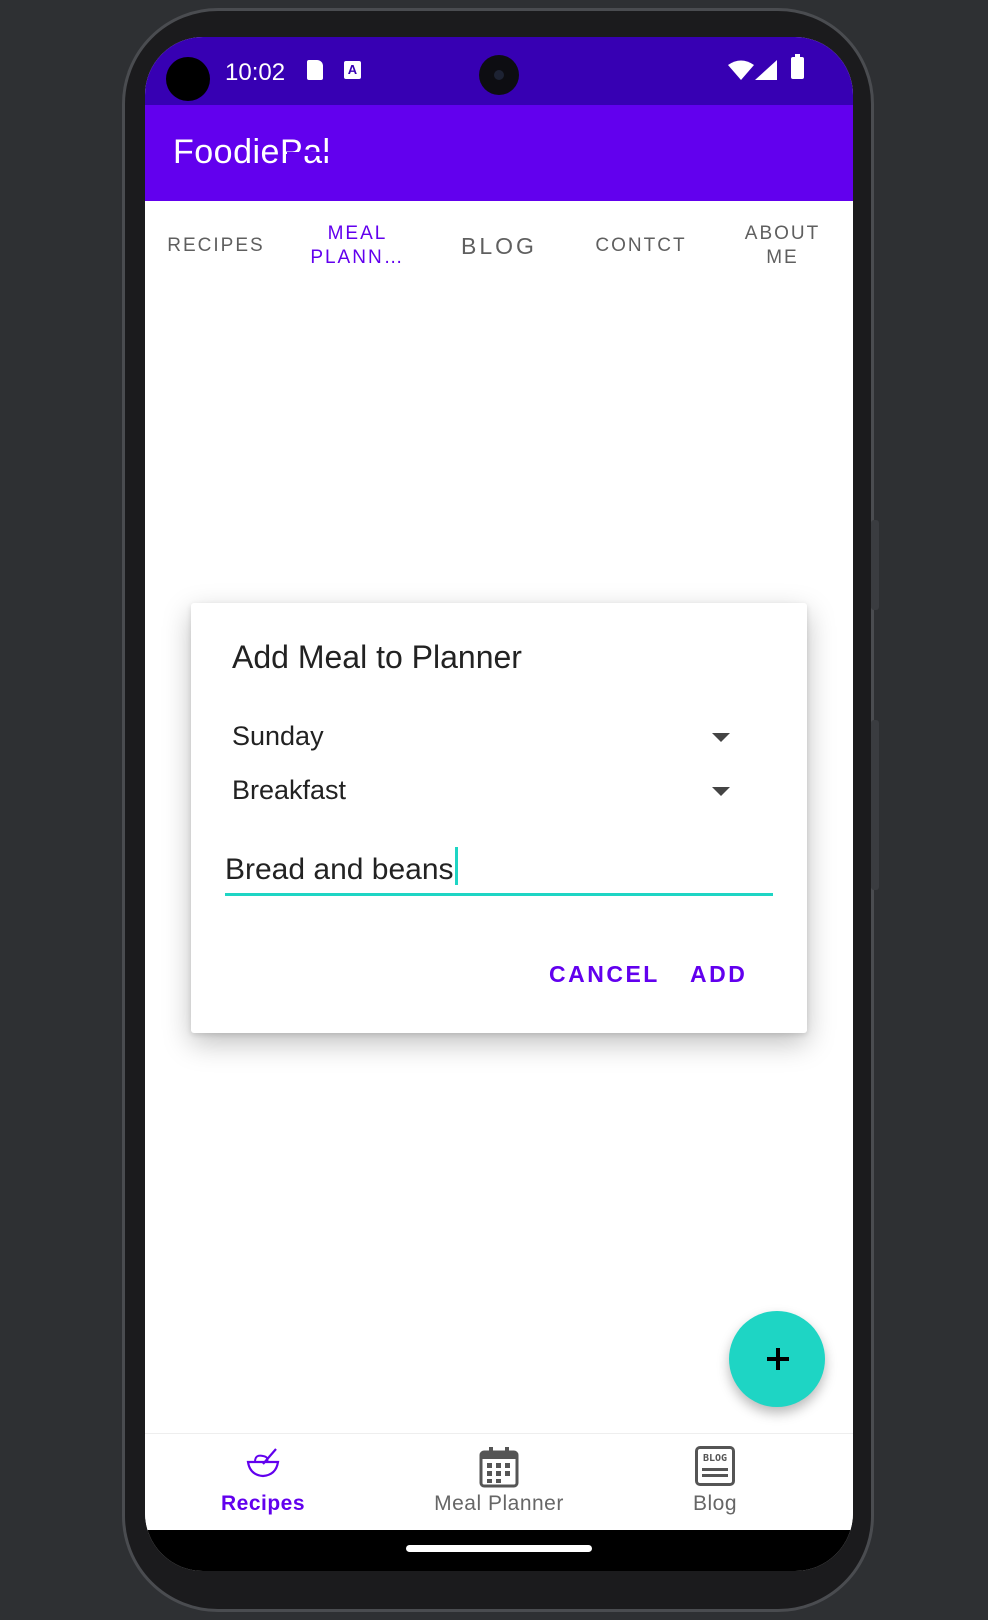 The height and width of the screenshot is (1620, 988). Describe the element at coordinates (263, 1463) in the screenshot. I see `mixing-bowl-icon` at that location.